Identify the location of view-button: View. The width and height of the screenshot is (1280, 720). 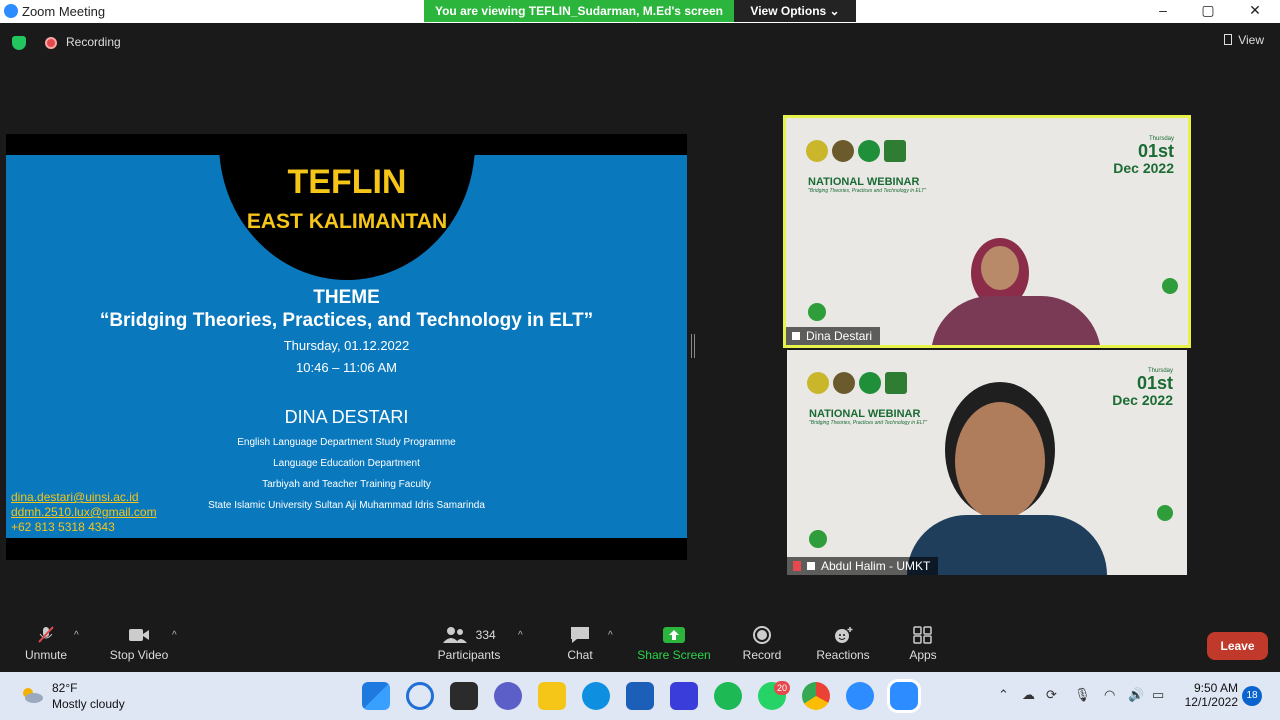
(1244, 40).